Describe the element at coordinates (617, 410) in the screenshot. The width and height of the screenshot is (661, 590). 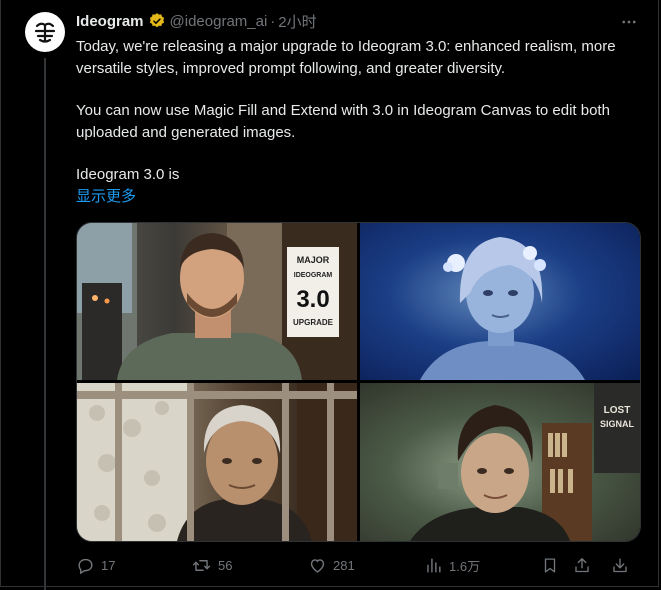
I see `poster-line: LOST` at that location.